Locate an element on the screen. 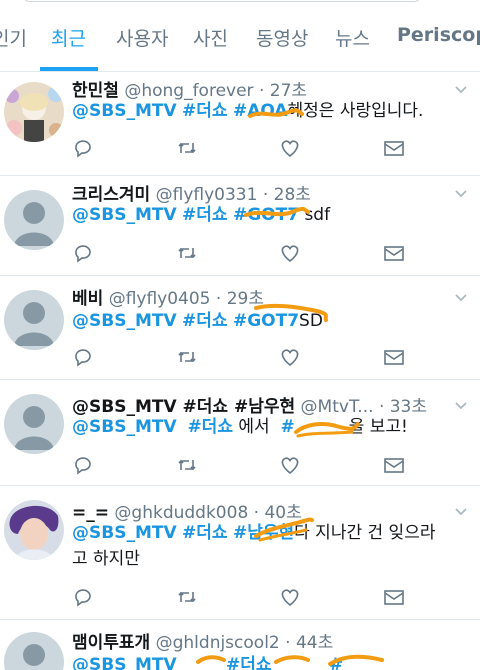  tweet-text: @SBS_MTV #더쇼 #GOT7 sdf is located at coordinates (272, 215).